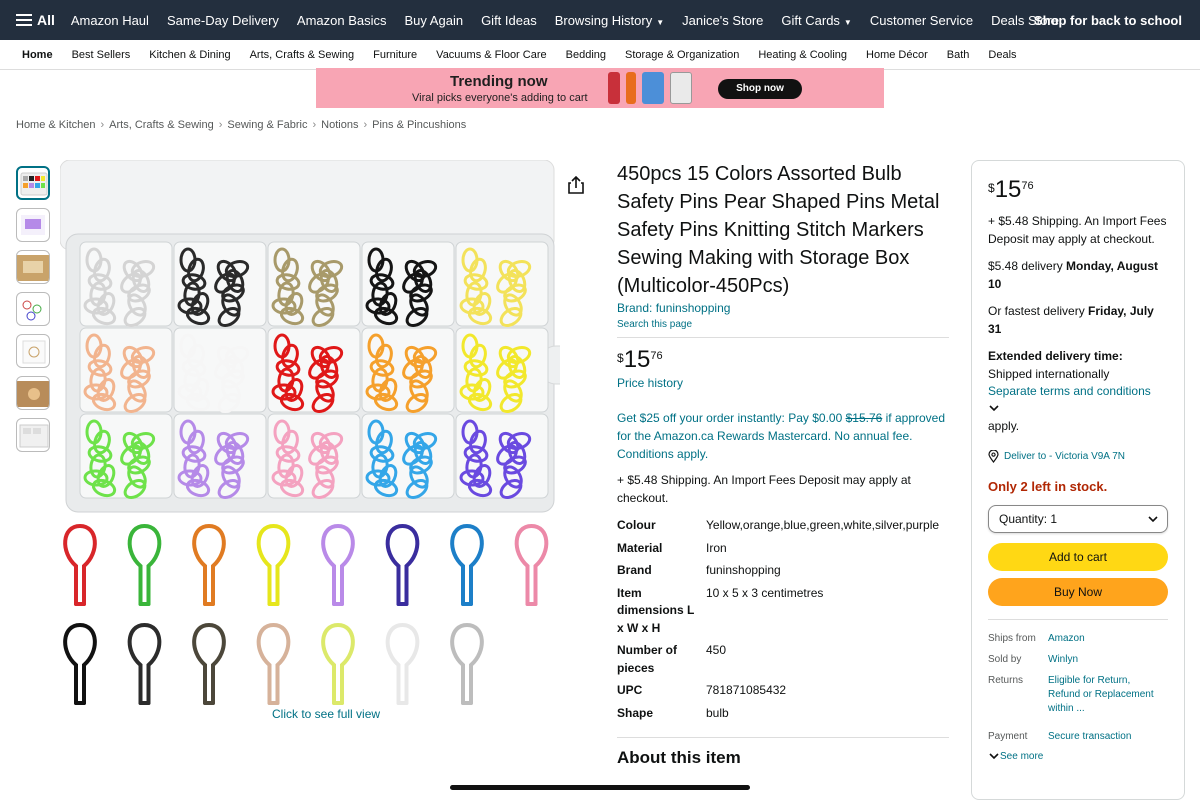 This screenshot has height=800, width=1200. Describe the element at coordinates (991, 188) in the screenshot. I see `price-symbol: $` at that location.